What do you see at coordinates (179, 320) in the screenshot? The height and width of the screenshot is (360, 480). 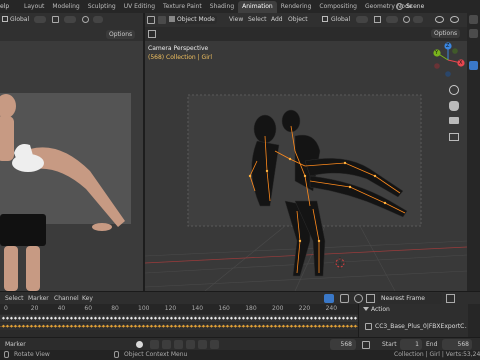 I see `timeline-body: 0 20 40 60 80 100 120 140 160 180 200 220 240` at bounding box center [179, 320].